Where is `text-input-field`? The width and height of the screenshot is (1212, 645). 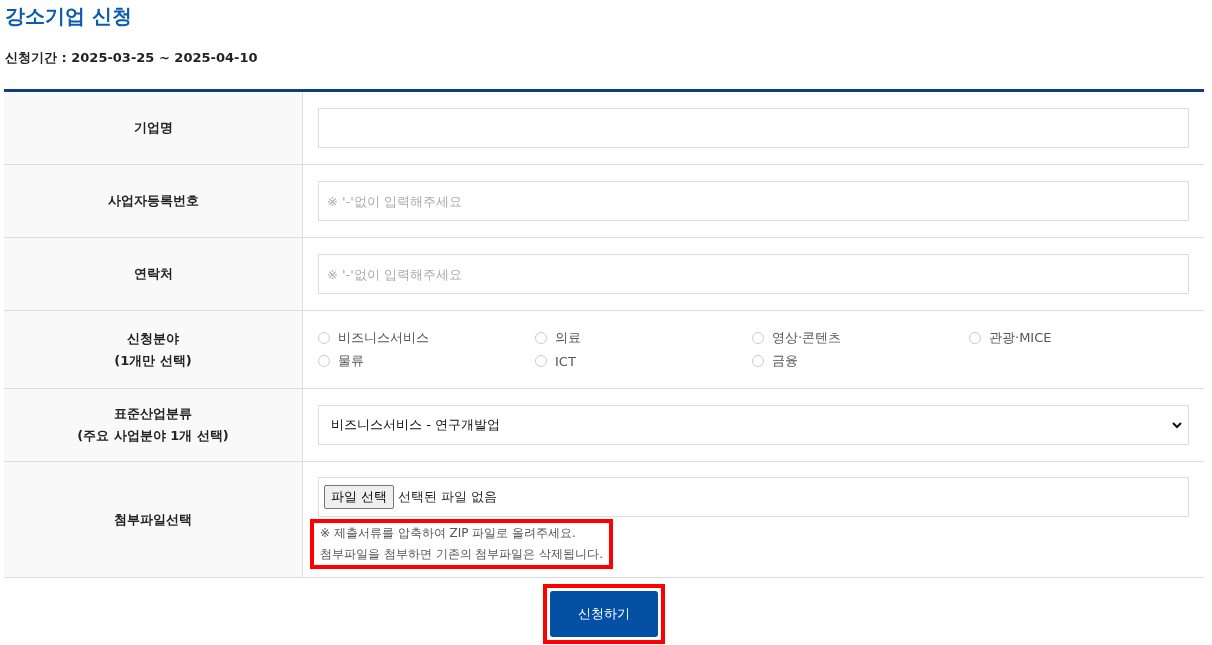 text-input-field is located at coordinates (753, 128).